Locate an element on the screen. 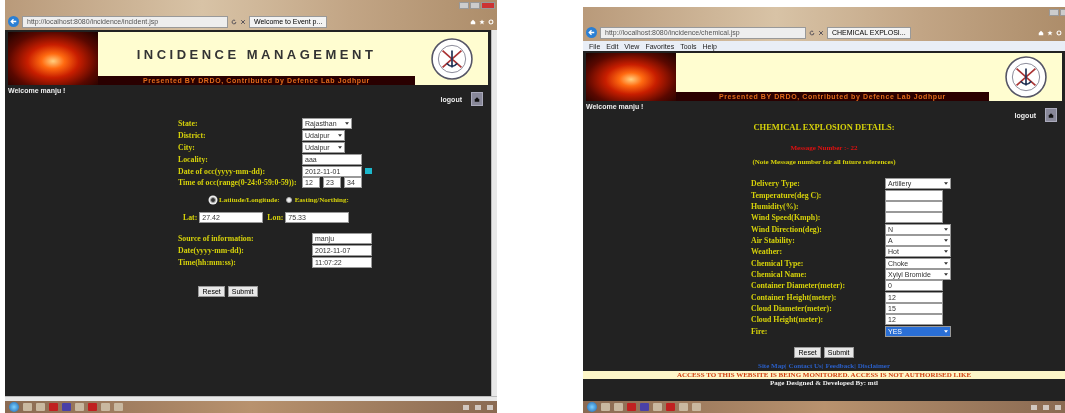  vertical-scrollbar is located at coordinates (494, 213).